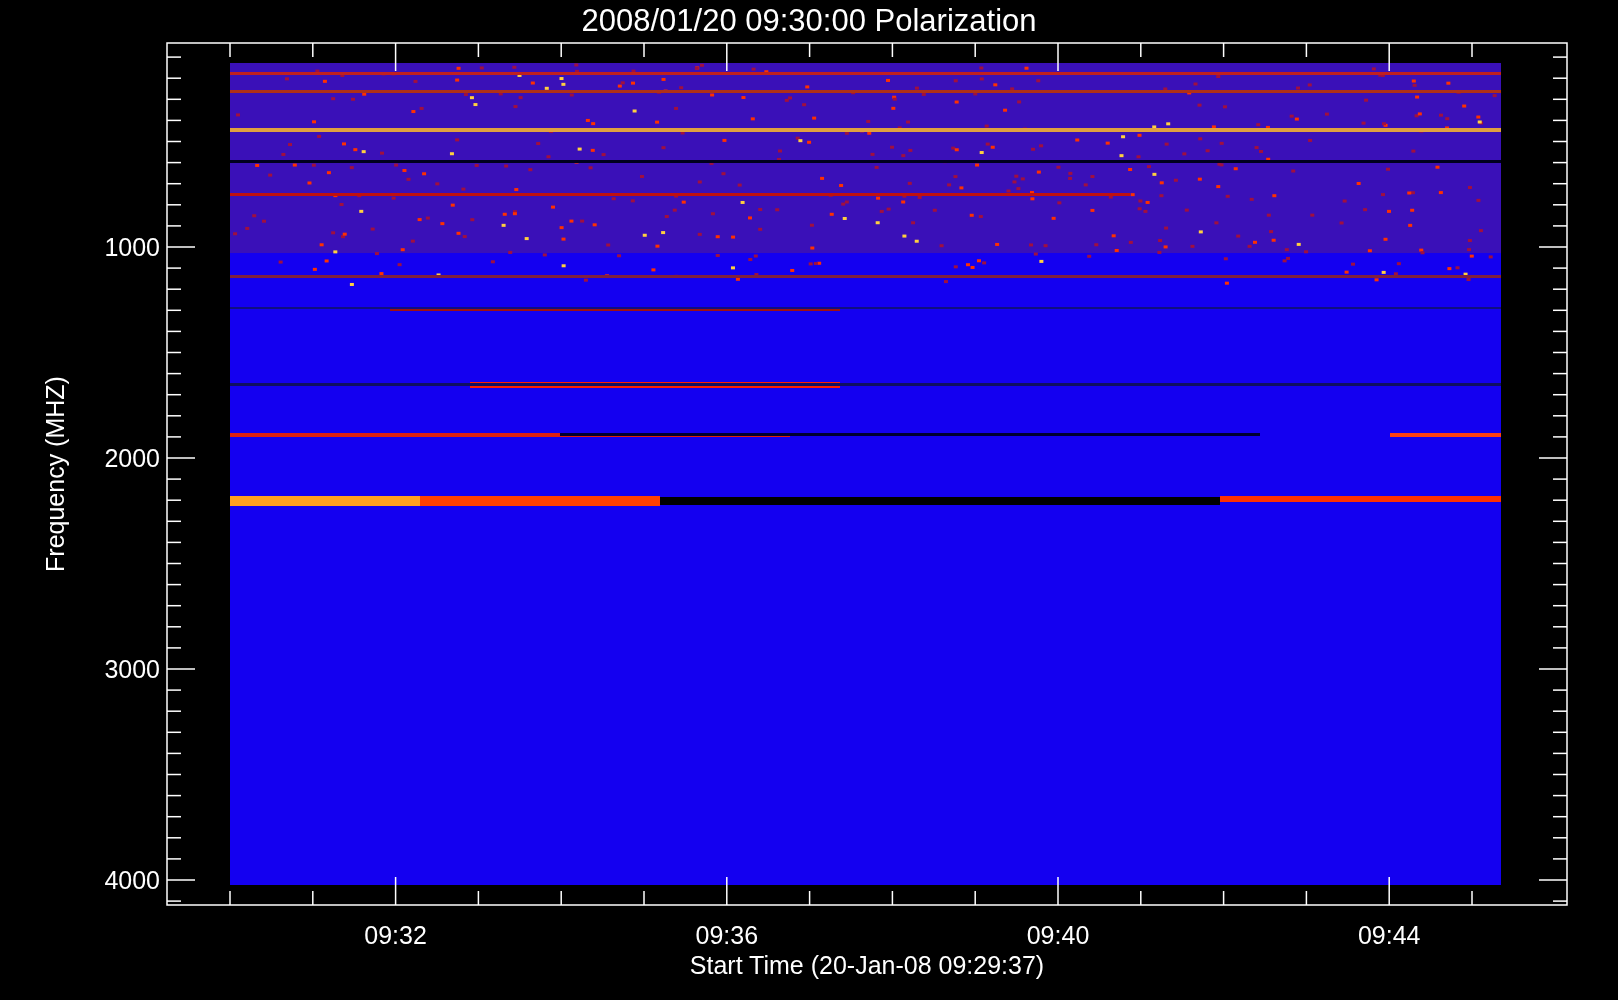 The height and width of the screenshot is (1000, 1618). I want to click on chart-title: 2008/01/20 09:30:00 Polarization, so click(809, 20).